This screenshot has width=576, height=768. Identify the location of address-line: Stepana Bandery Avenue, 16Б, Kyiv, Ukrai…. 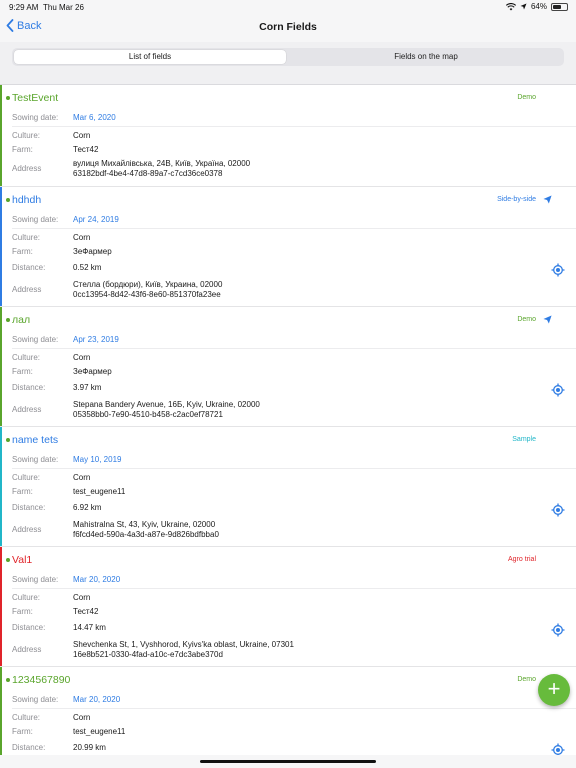
(166, 404).